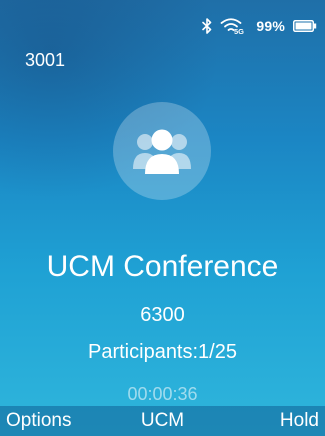 This screenshot has height=436, width=325. I want to click on hold-softkey: Hold, so click(299, 421).